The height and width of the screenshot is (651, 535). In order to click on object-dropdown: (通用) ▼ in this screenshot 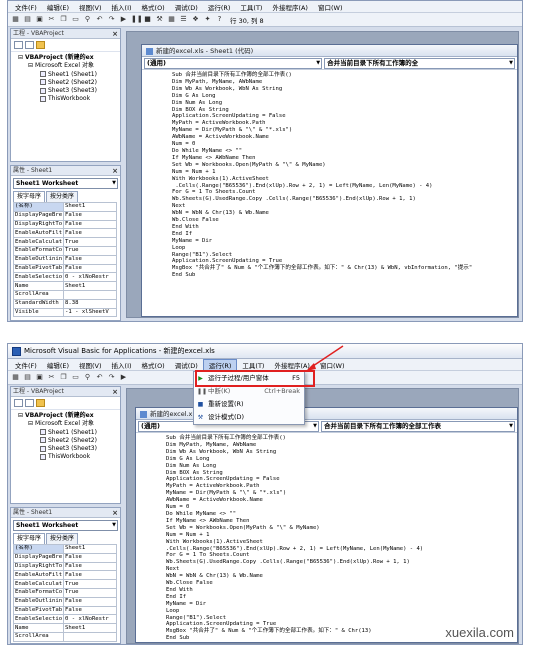, I will do `click(233, 63)`.